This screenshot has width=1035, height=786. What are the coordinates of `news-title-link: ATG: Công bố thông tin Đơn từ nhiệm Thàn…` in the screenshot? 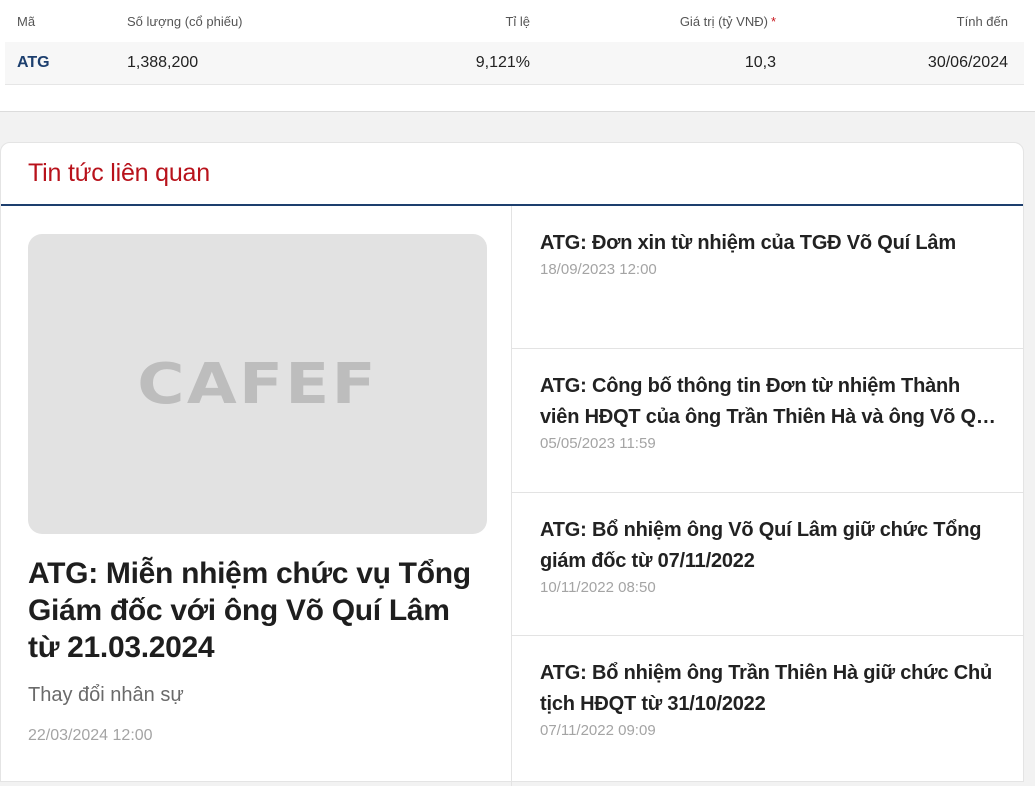 It's located at (770, 402).